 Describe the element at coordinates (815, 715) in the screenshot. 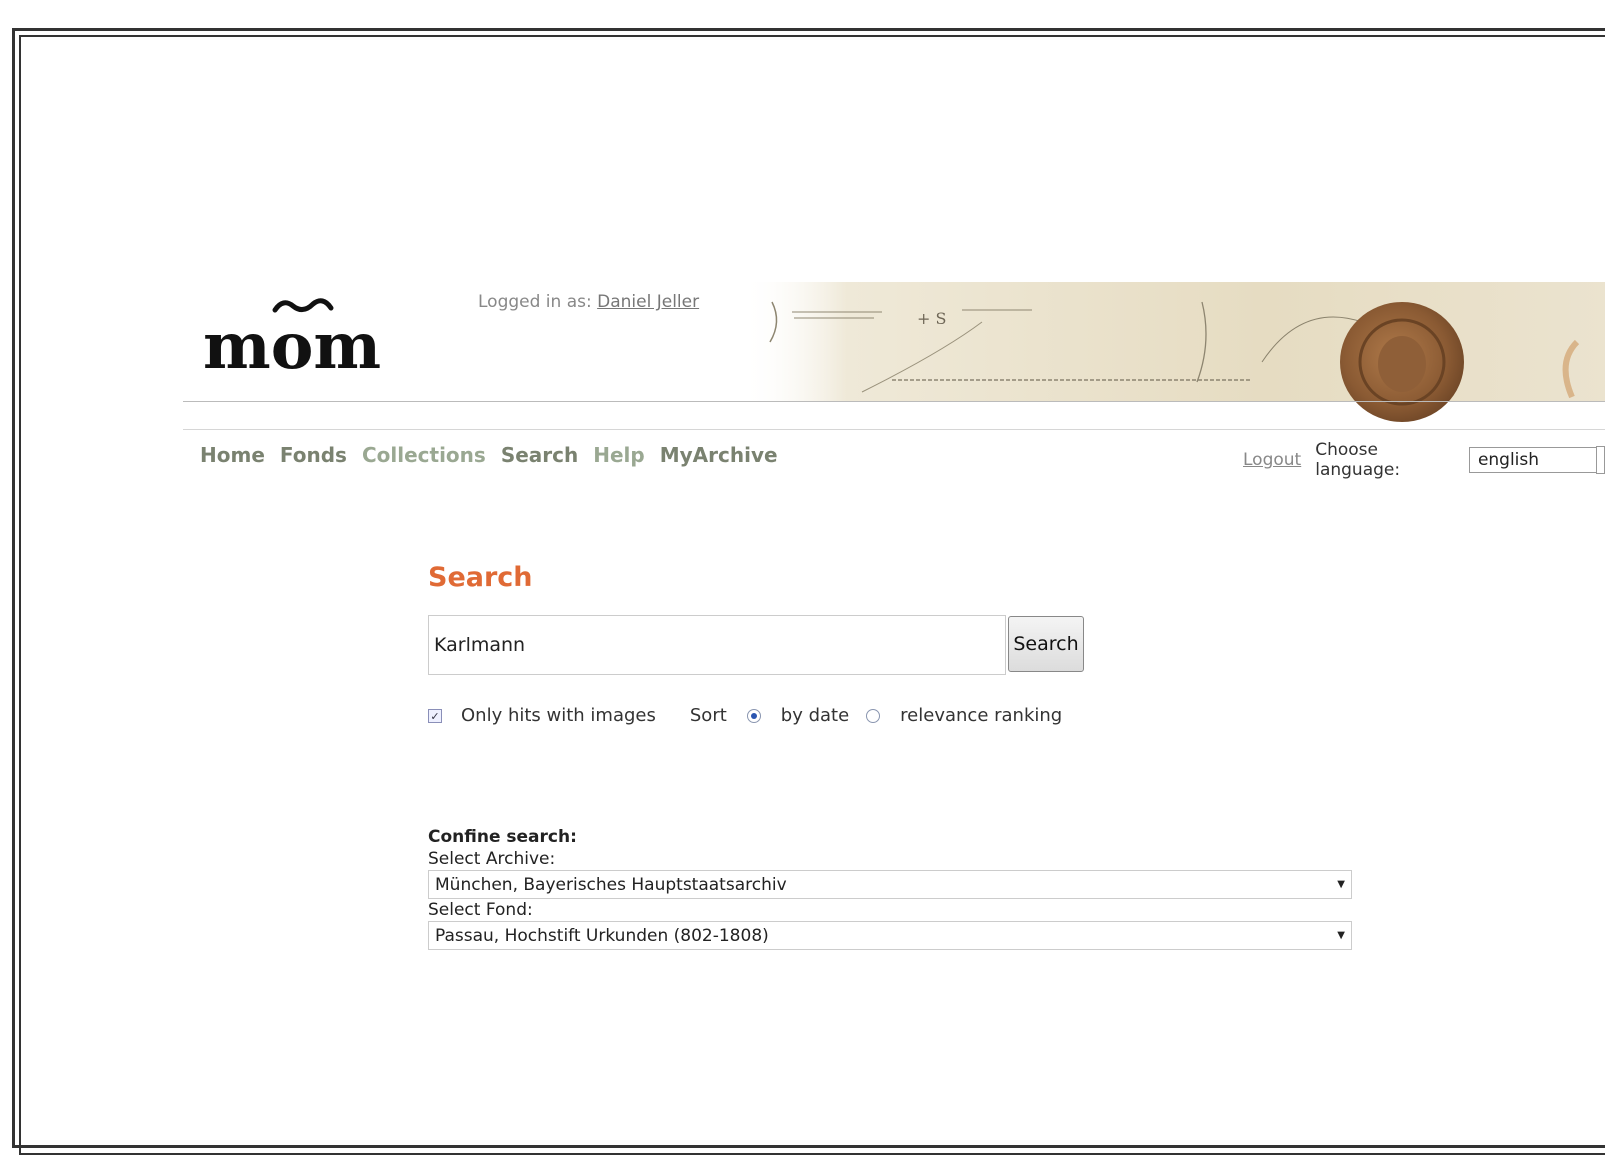

I see `sort-by-date-label: by date` at that location.